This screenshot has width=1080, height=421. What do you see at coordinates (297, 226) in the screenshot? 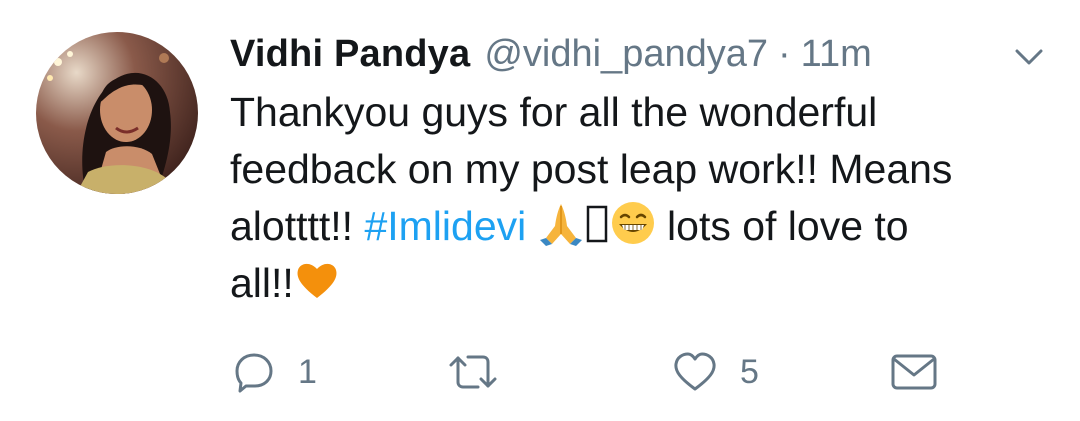
I see `tweet-text-segment: alotttt!!` at bounding box center [297, 226].